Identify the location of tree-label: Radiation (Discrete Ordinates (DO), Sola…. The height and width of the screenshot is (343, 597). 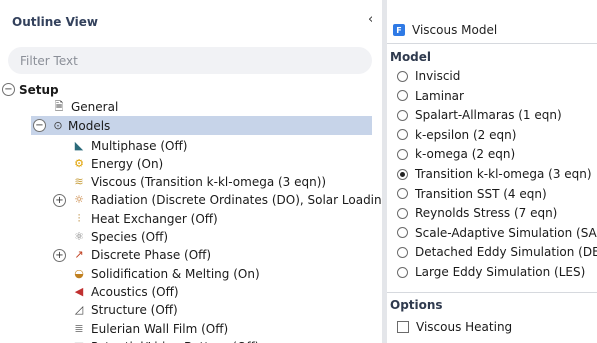
(242, 200).